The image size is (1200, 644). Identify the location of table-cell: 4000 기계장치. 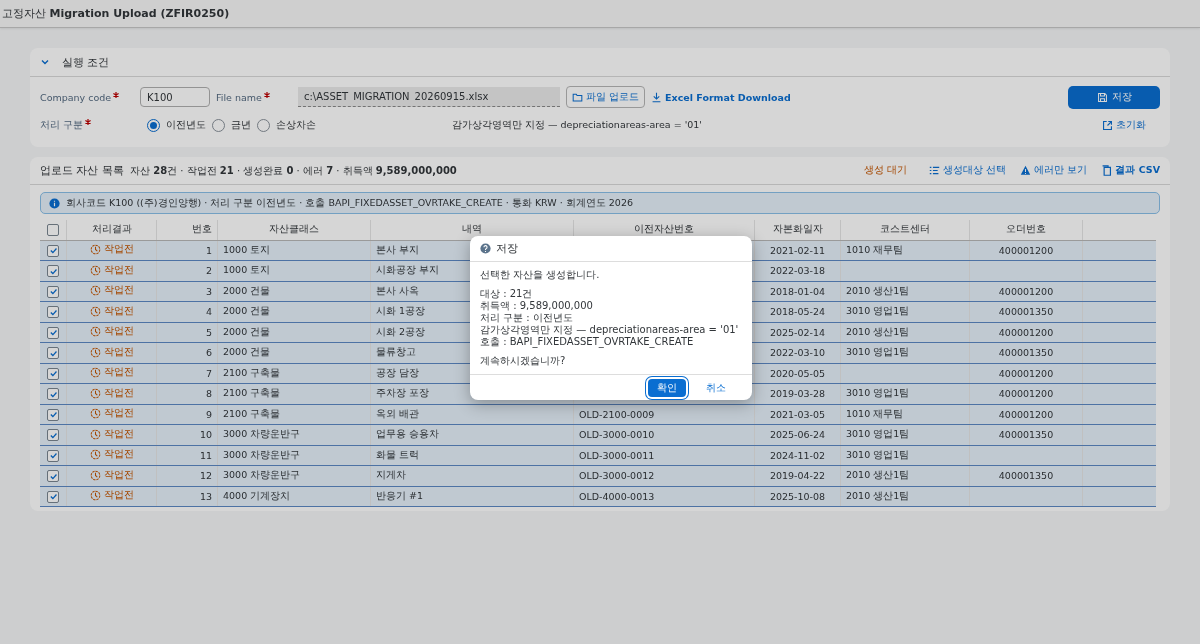
(257, 495).